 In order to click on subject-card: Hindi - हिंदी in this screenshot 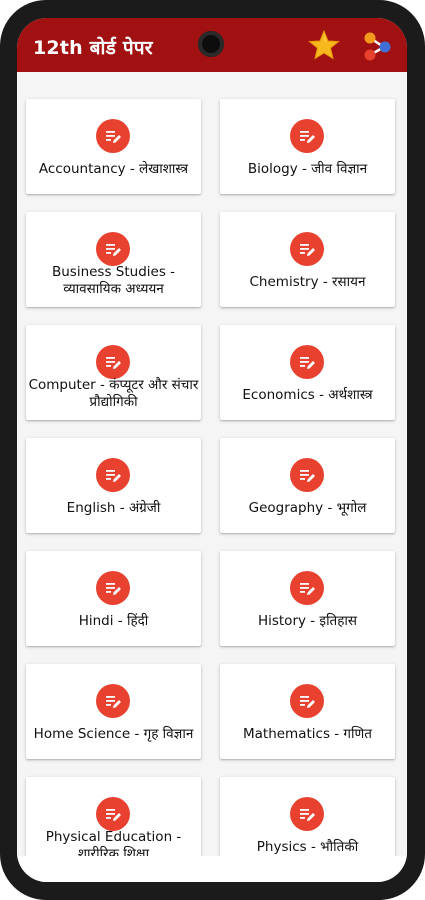, I will do `click(113, 598)`.